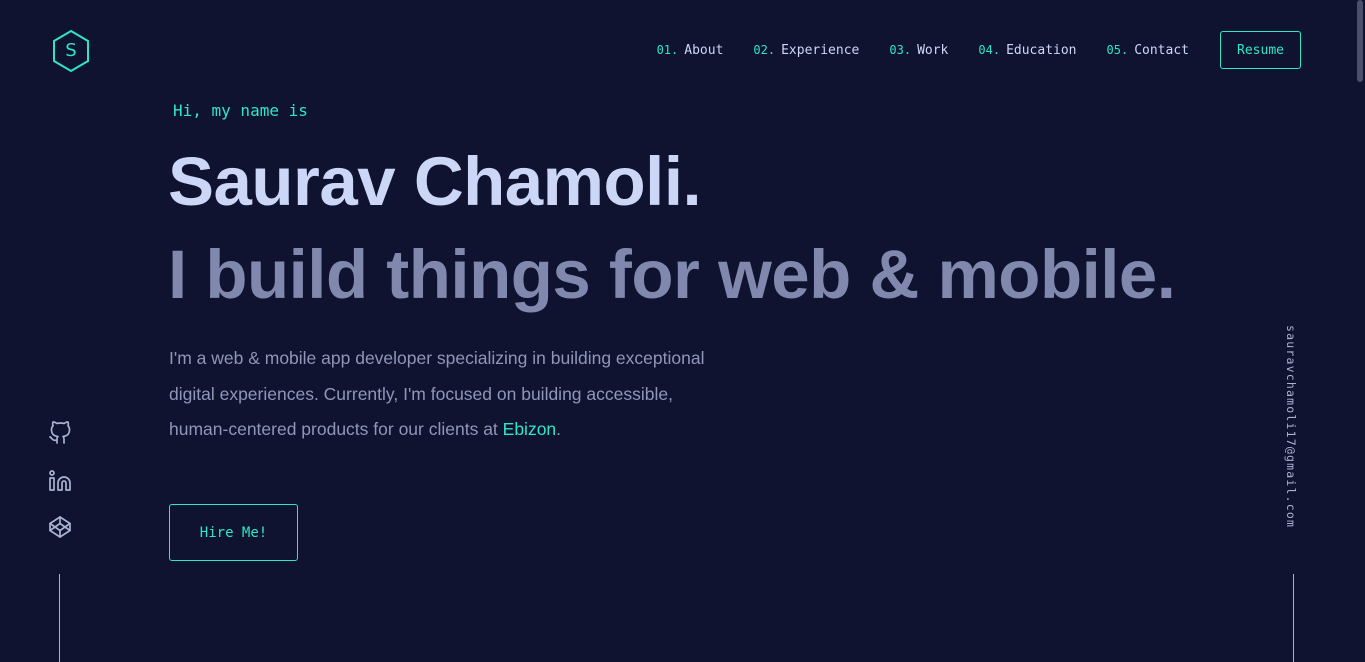  I want to click on nav-item-number: 02., so click(764, 49).